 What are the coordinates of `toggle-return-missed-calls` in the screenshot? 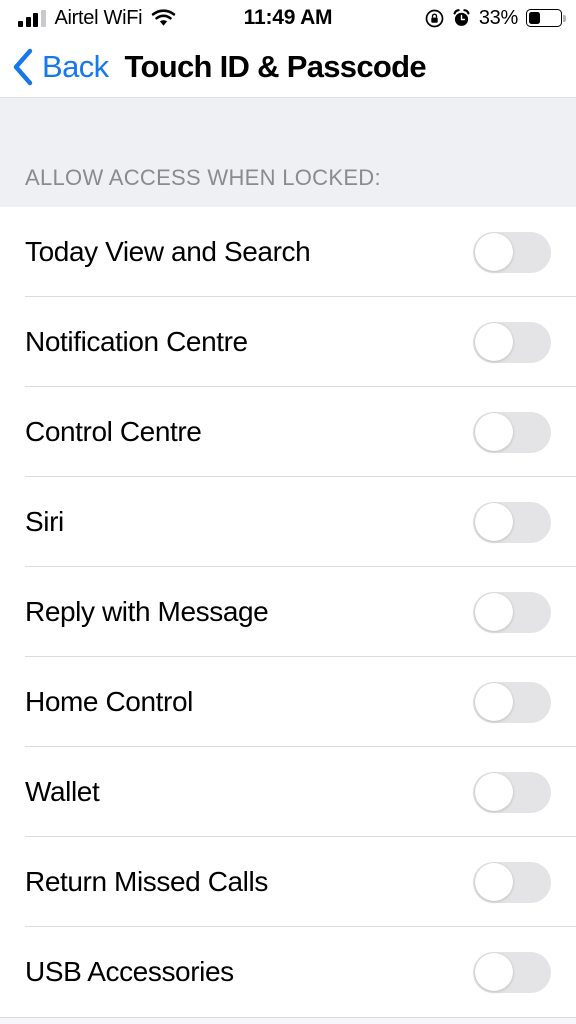 It's located at (512, 882).